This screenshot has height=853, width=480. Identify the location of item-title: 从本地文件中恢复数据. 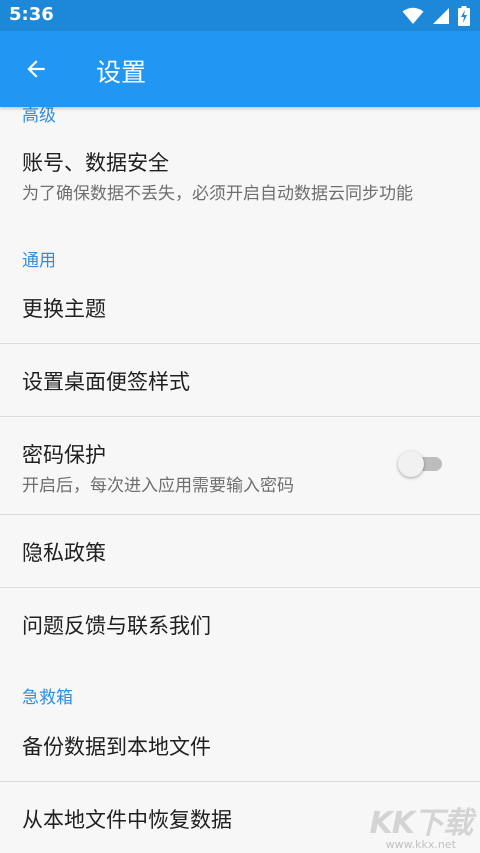
(127, 820).